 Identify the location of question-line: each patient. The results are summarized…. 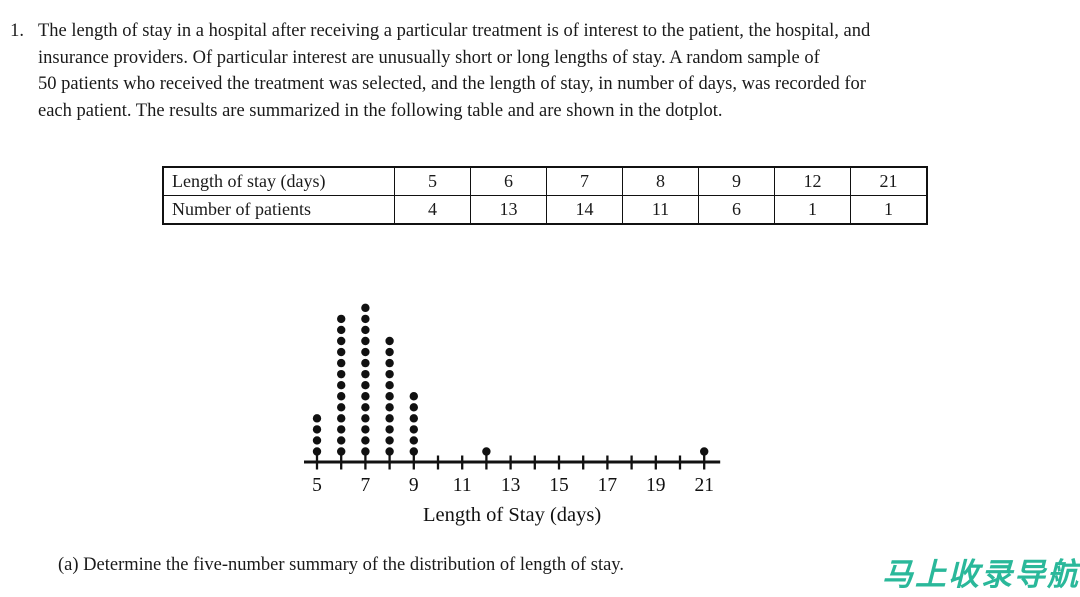
(380, 110).